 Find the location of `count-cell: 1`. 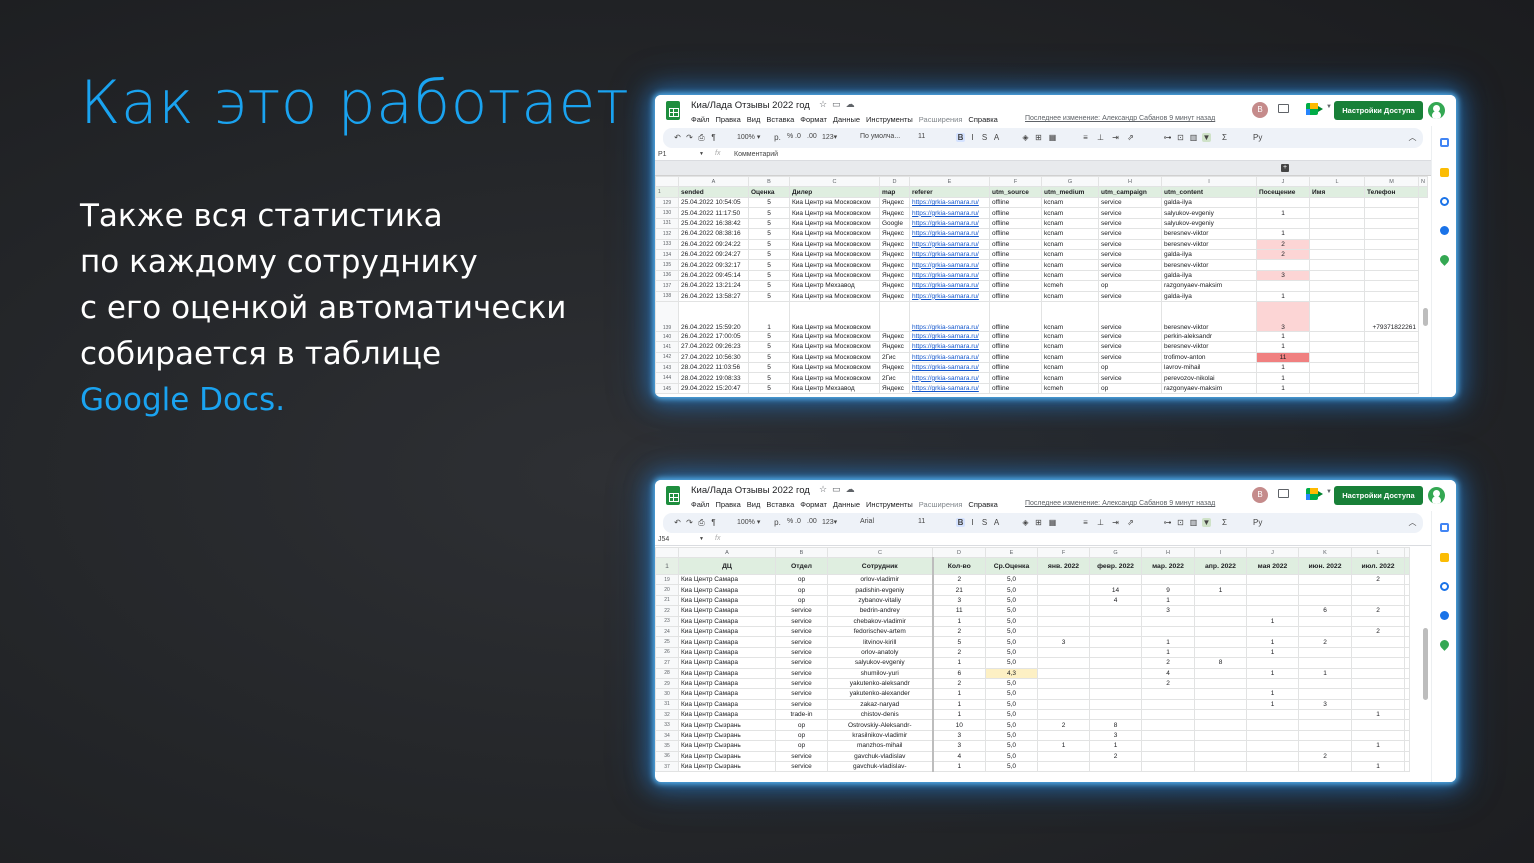

count-cell: 1 is located at coordinates (959, 704).